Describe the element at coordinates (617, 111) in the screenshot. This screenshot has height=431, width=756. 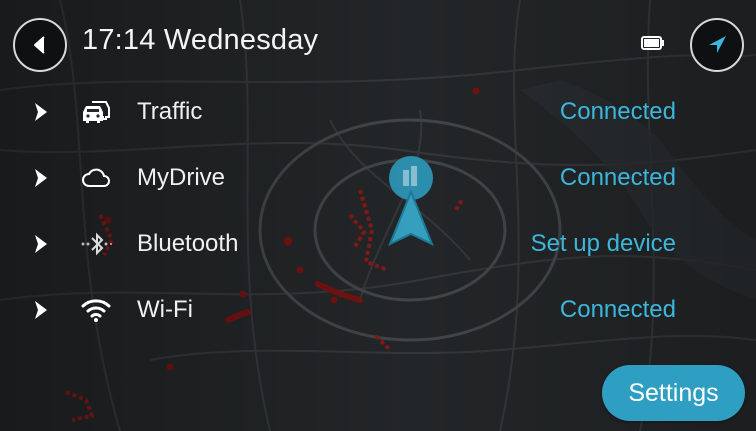
I see `traffic-status: Connected` at that location.